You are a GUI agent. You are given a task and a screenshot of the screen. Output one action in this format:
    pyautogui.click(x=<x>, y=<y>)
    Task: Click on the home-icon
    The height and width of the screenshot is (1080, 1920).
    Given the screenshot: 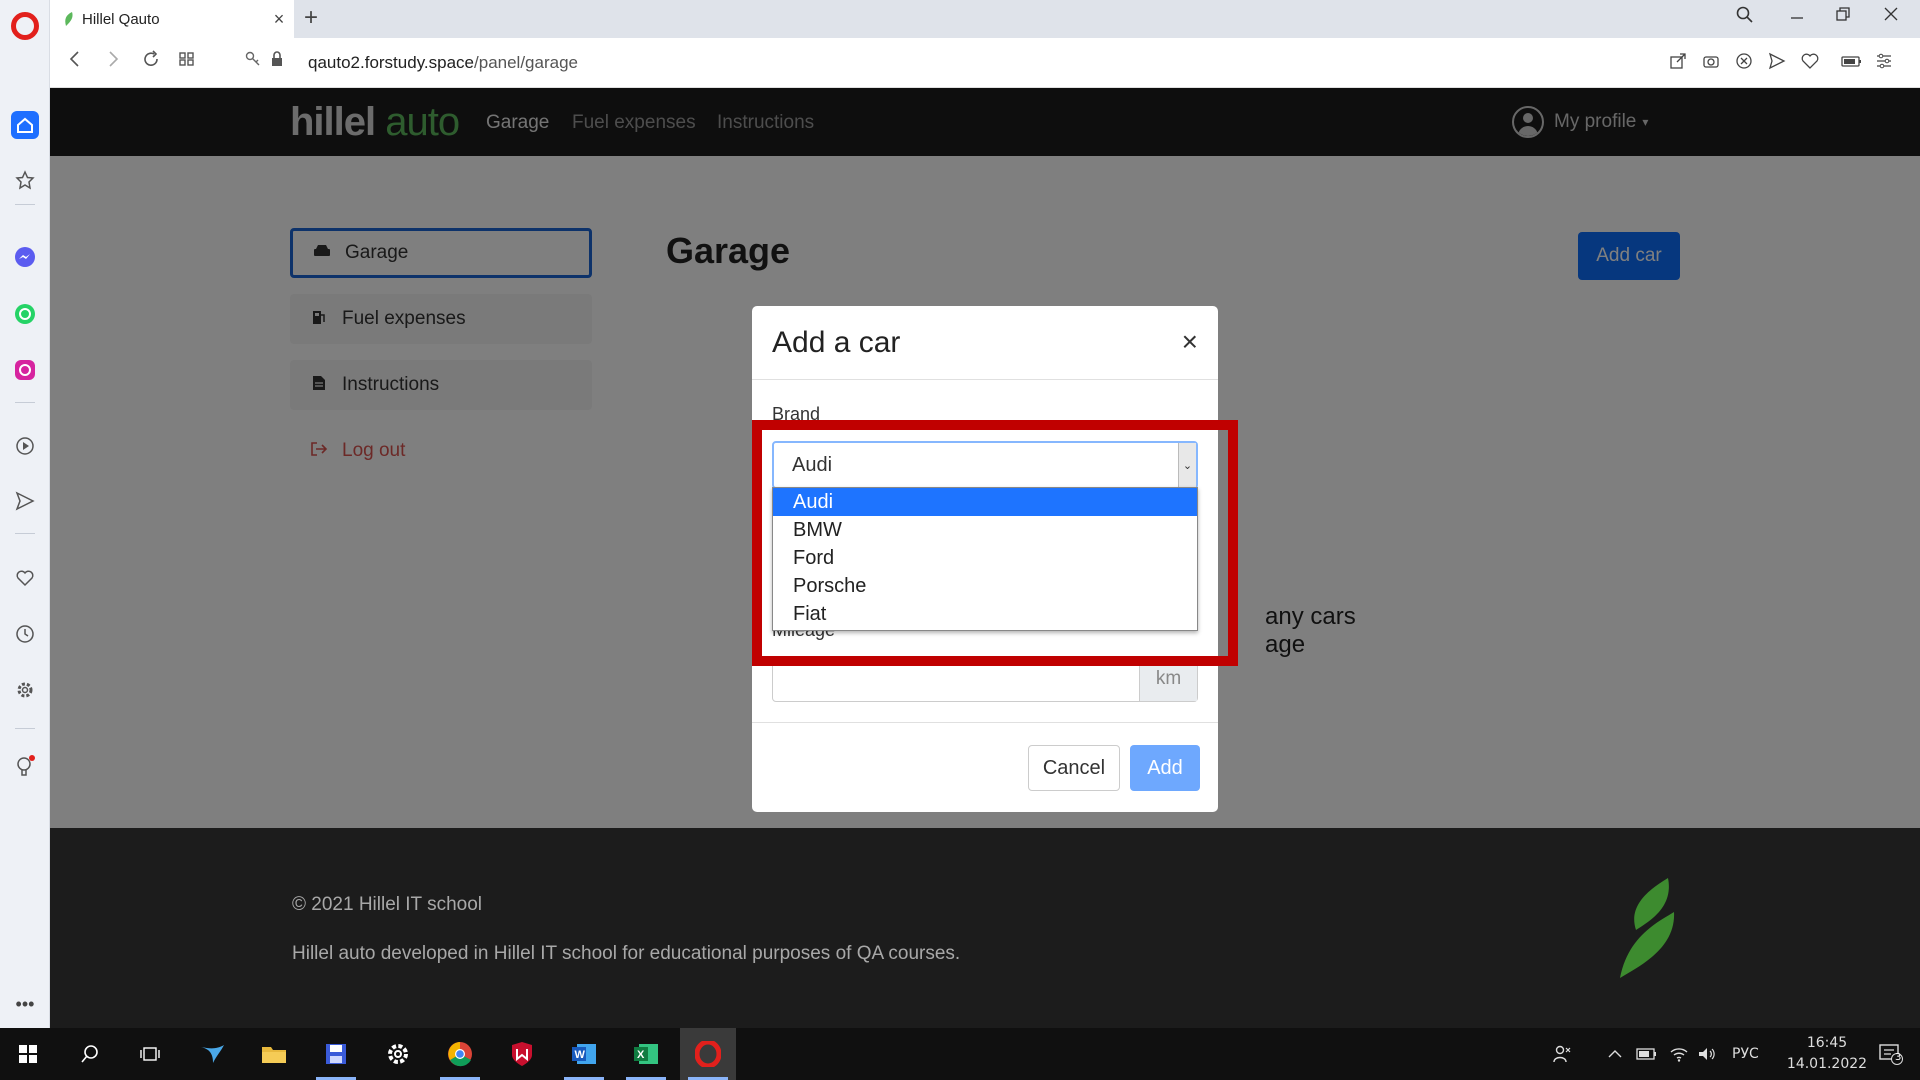 What is the action you would take?
    pyautogui.click(x=25, y=125)
    